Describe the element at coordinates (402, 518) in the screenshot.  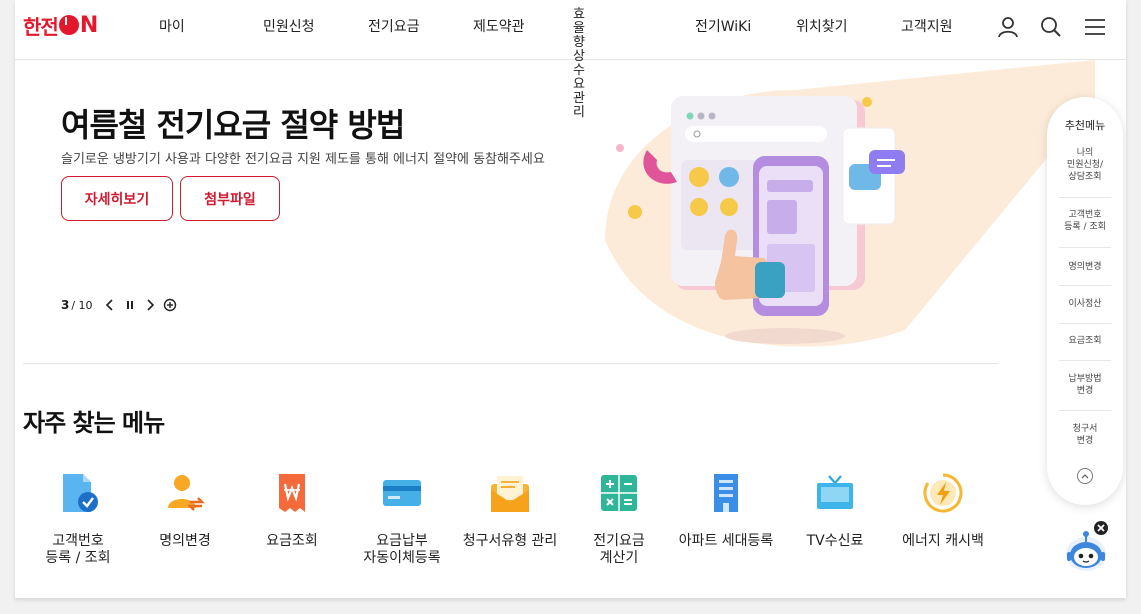
I see `menu-auto-payment: 요금납부 자동이체등록` at that location.